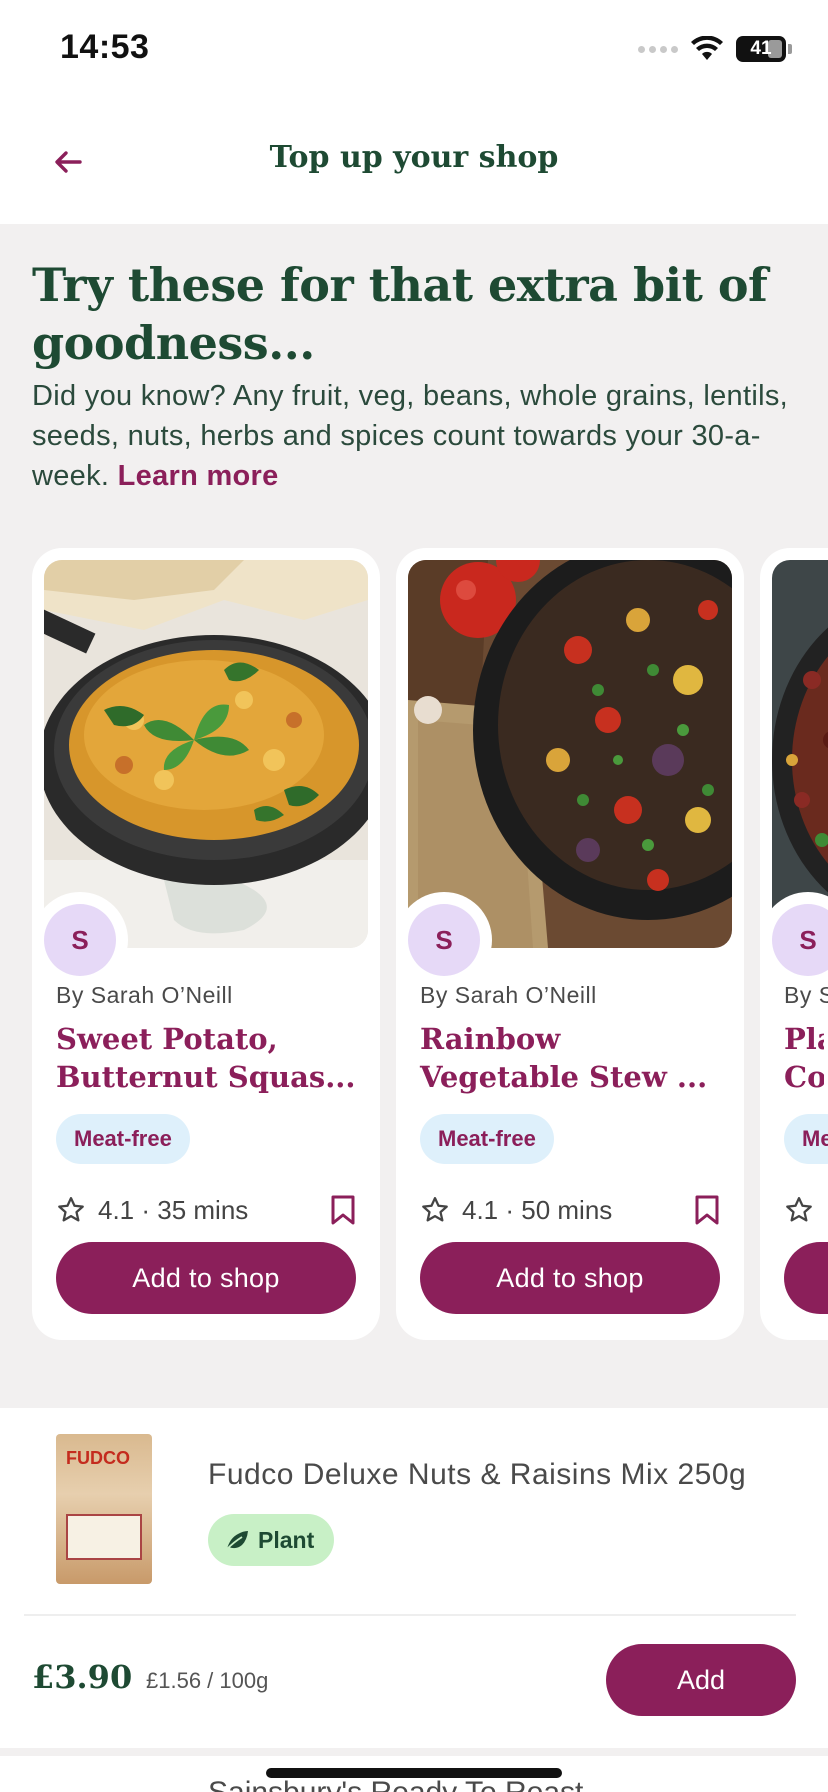 Image resolution: width=828 pixels, height=1792 pixels. What do you see at coordinates (806, 1139) in the screenshot?
I see `meat-free-tag: Me` at bounding box center [806, 1139].